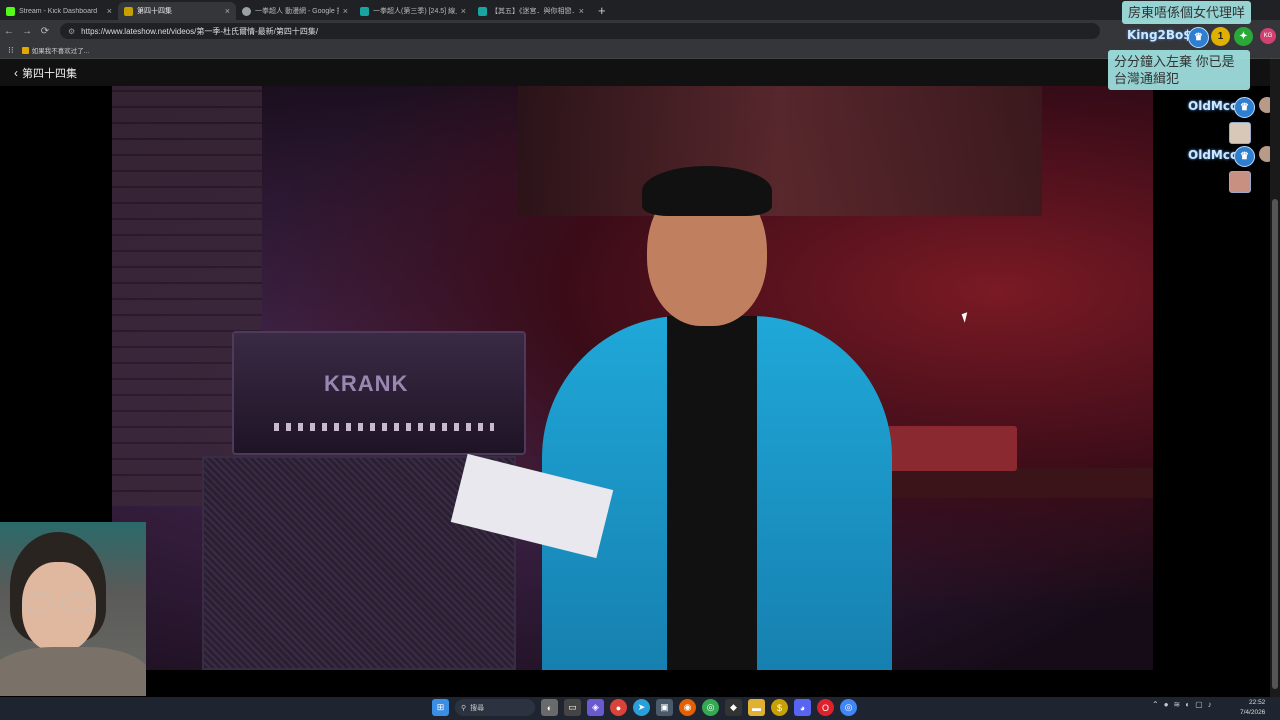  What do you see at coordinates (1155, 704) in the screenshot?
I see `chevron-up-icon: ⌃` at bounding box center [1155, 704].